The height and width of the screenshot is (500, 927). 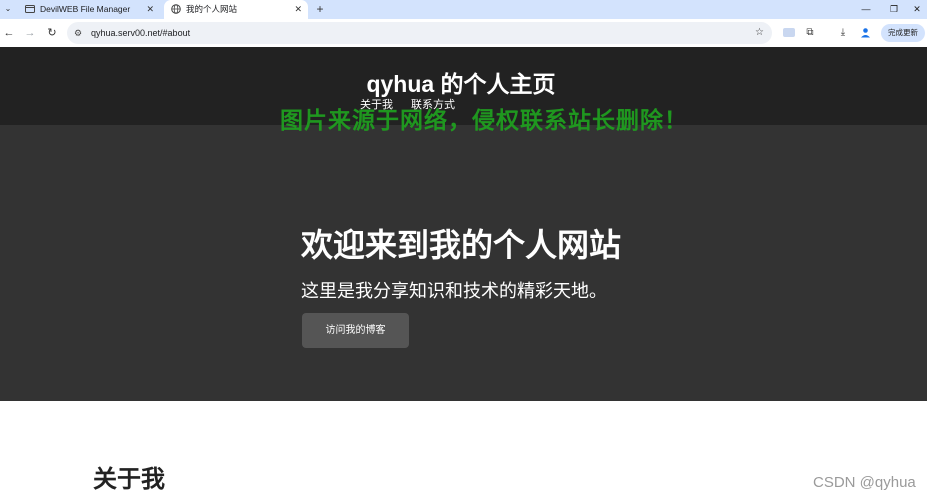 What do you see at coordinates (789, 33) in the screenshot?
I see `cast-icon` at bounding box center [789, 33].